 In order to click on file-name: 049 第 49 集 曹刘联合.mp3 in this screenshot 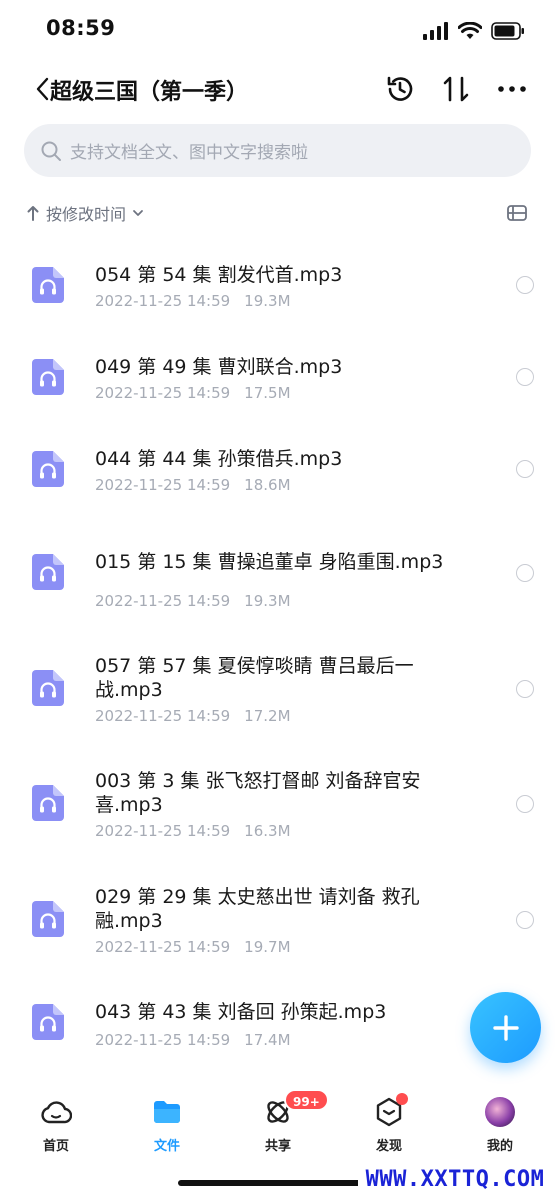, I will do `click(219, 367)`.